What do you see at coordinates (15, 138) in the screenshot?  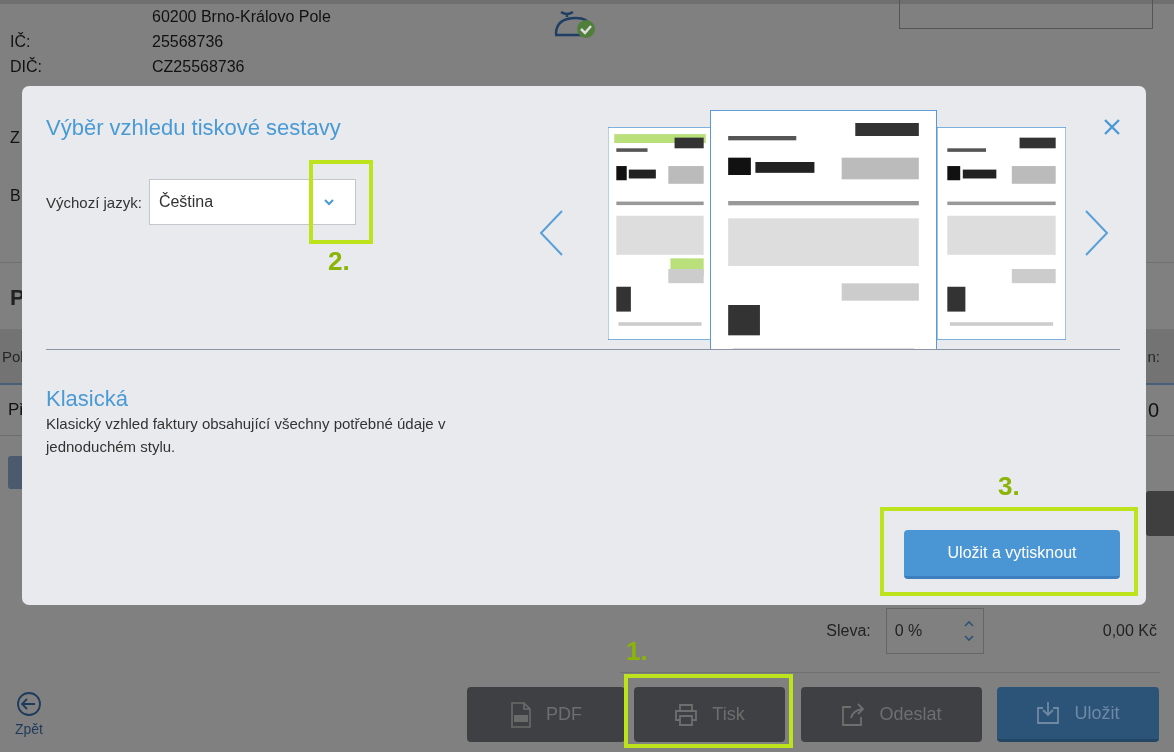 I see `field-label: Z` at bounding box center [15, 138].